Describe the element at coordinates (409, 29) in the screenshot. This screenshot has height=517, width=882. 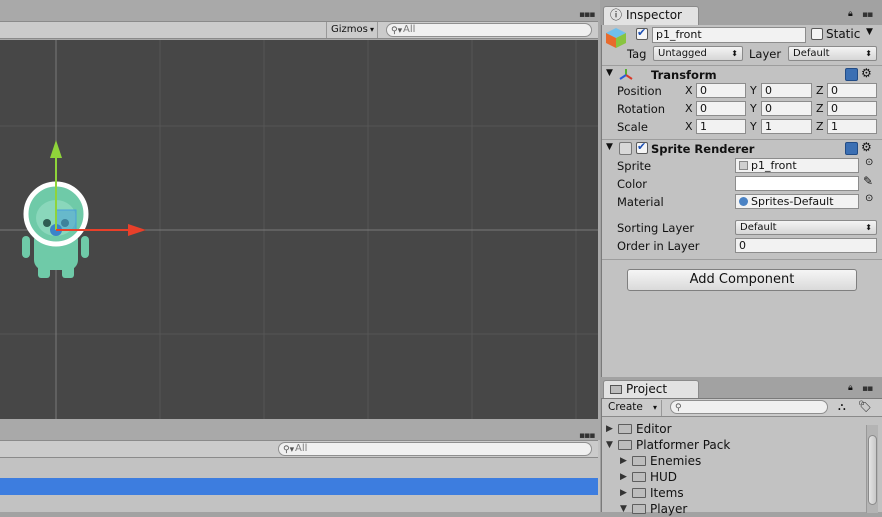
I see `scene-search-placeholder: All` at that location.